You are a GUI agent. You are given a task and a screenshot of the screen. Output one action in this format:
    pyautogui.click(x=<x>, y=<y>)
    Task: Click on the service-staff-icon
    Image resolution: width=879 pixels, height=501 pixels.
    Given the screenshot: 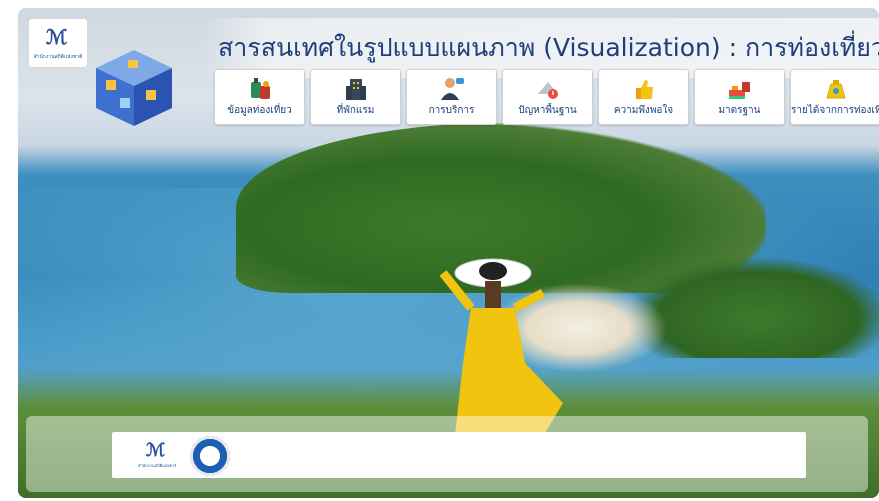 What is the action you would take?
    pyautogui.click(x=452, y=89)
    